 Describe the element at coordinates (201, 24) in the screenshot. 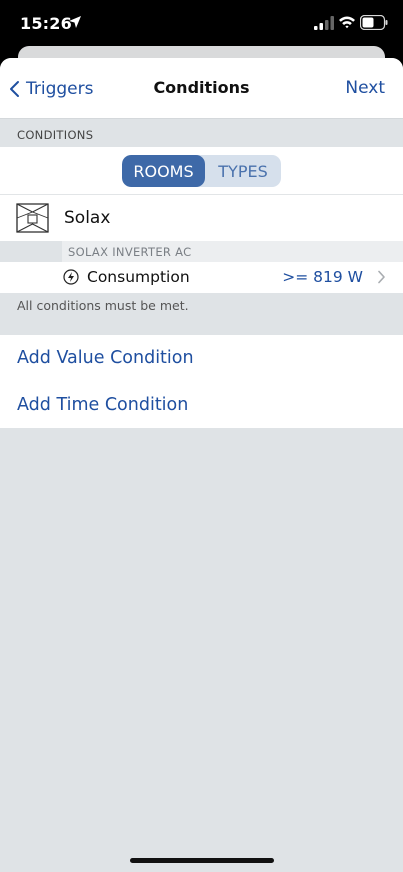

I see `status-bar: 15:26` at that location.